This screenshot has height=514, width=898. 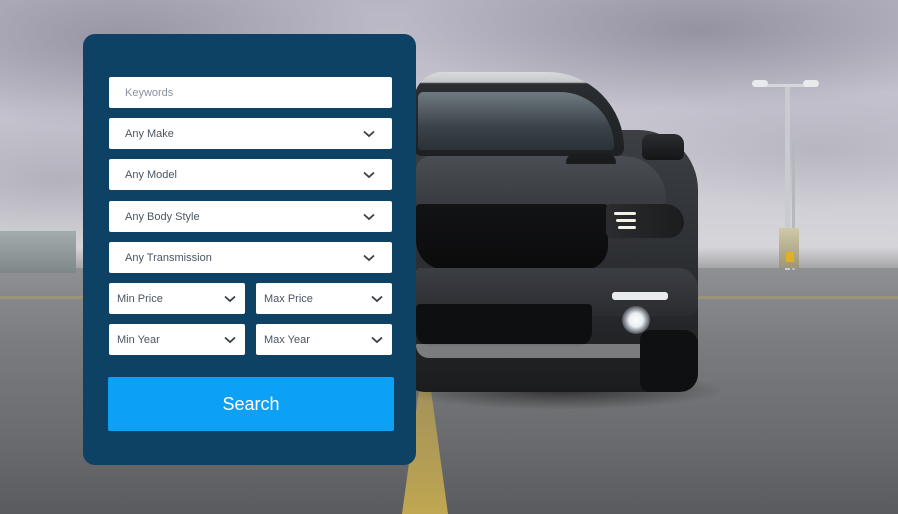 I want to click on car-grille, so click(x=512, y=237).